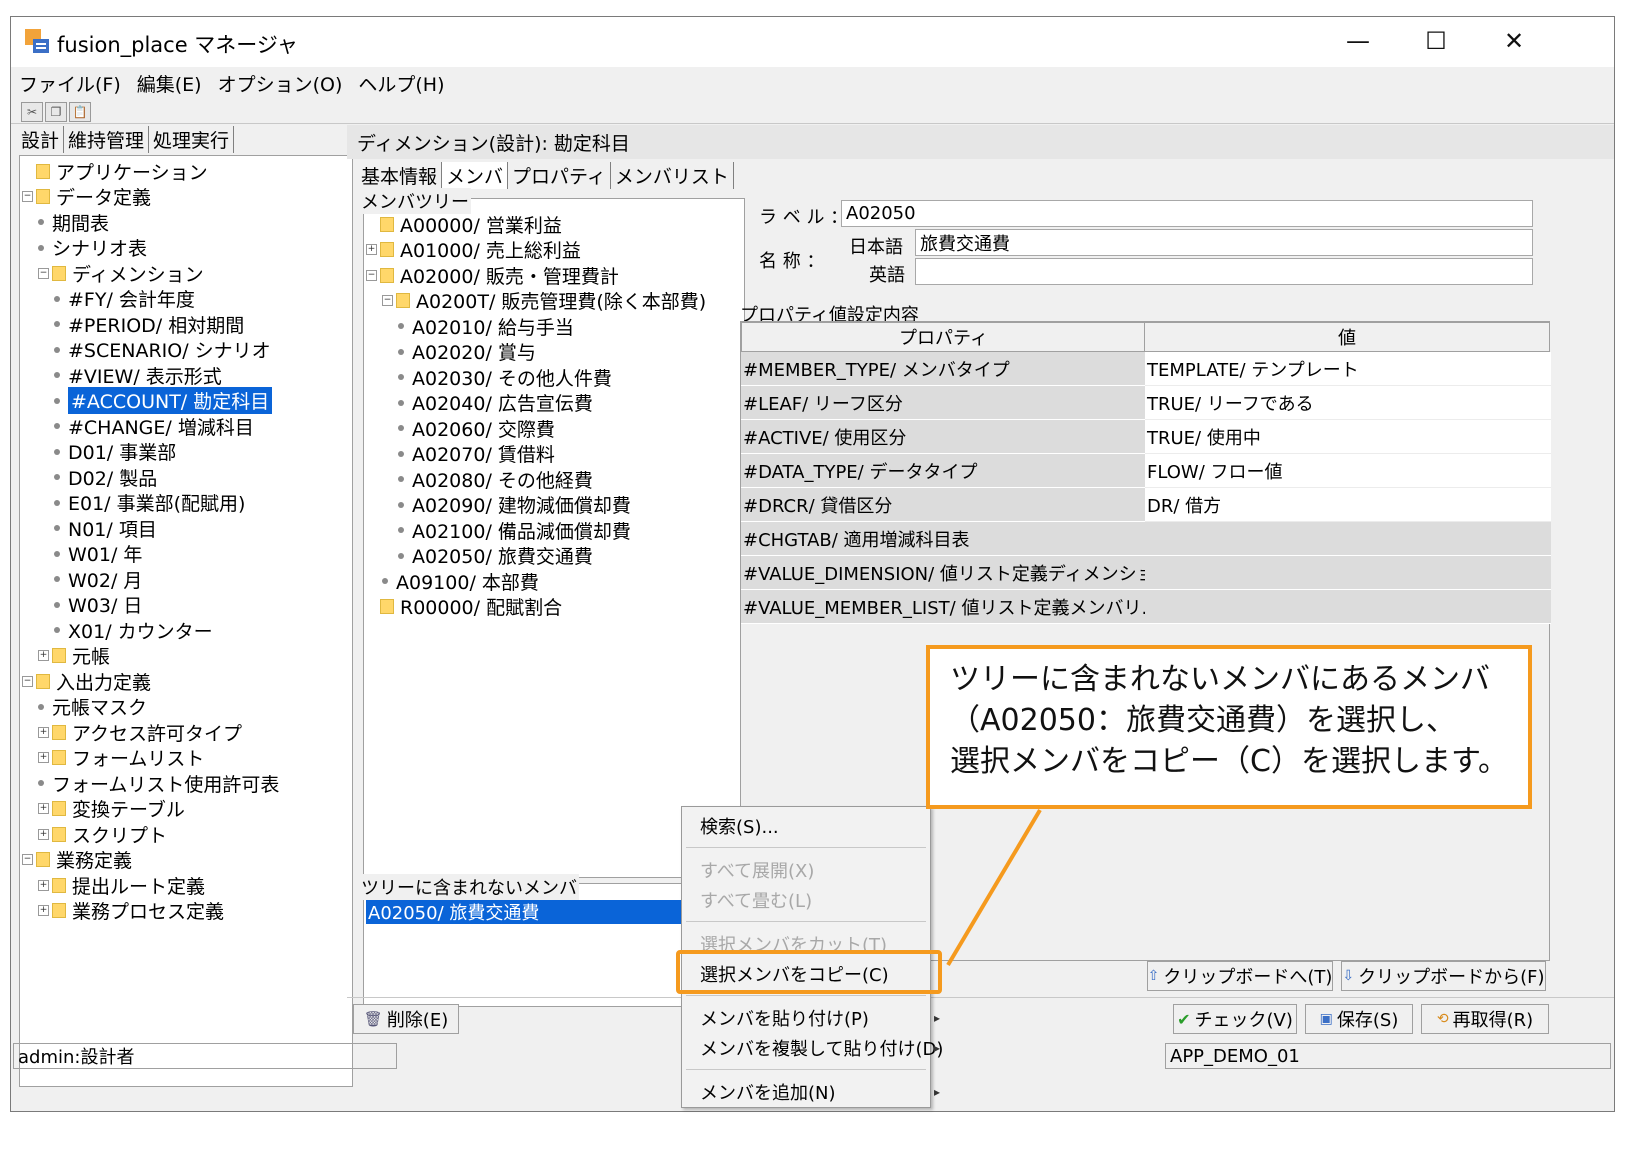  I want to click on callout-line-2: （A02050：旅費交通費）を選択し、, so click(1203, 720).